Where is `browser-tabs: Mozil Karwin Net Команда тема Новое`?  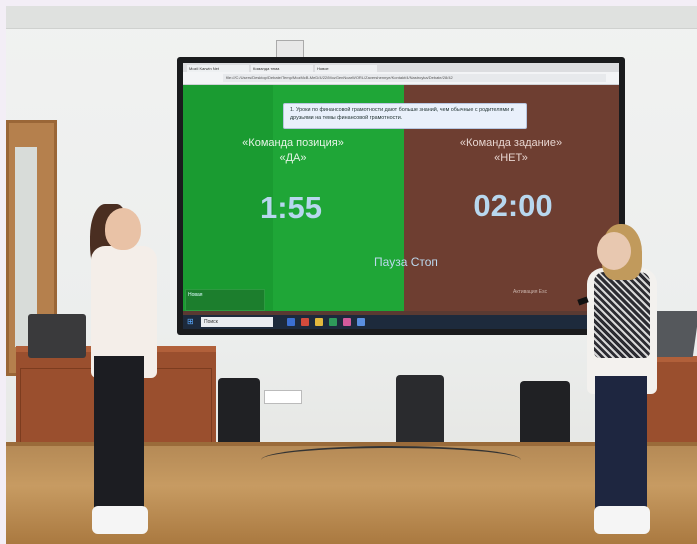 browser-tabs: Mozil Karwin Net Команда тема Новое is located at coordinates (401, 67).